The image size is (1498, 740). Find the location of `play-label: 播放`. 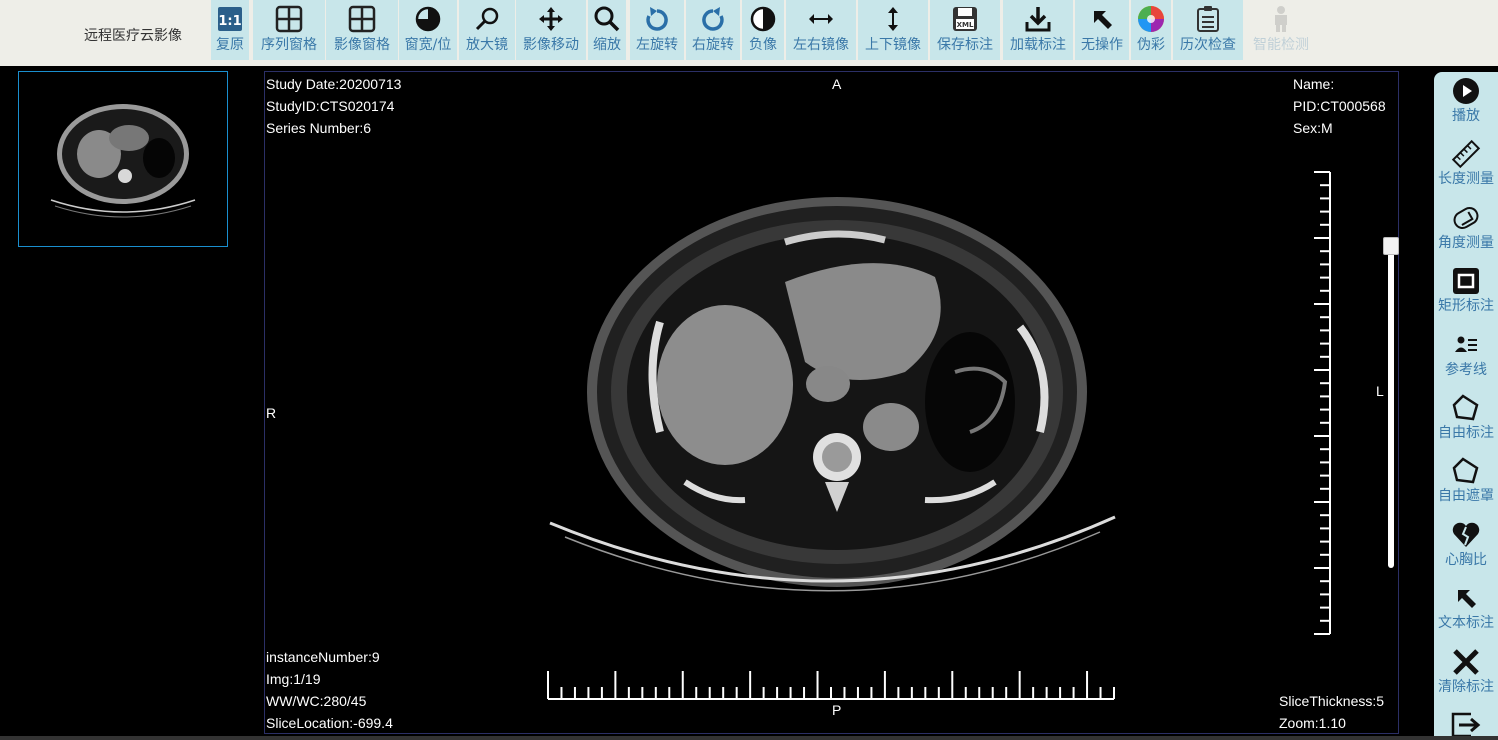

play-label: 播放 is located at coordinates (1466, 116).